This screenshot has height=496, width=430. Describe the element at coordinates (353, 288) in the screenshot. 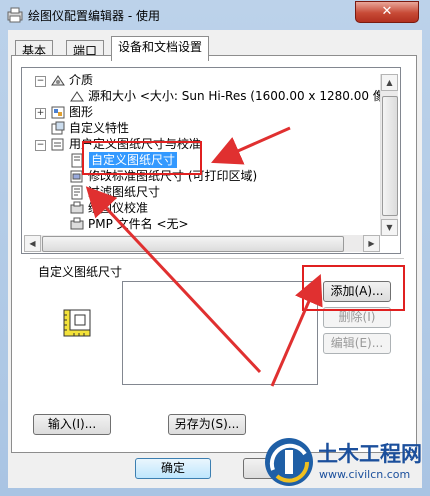

I see `highlight-box-add` at that location.